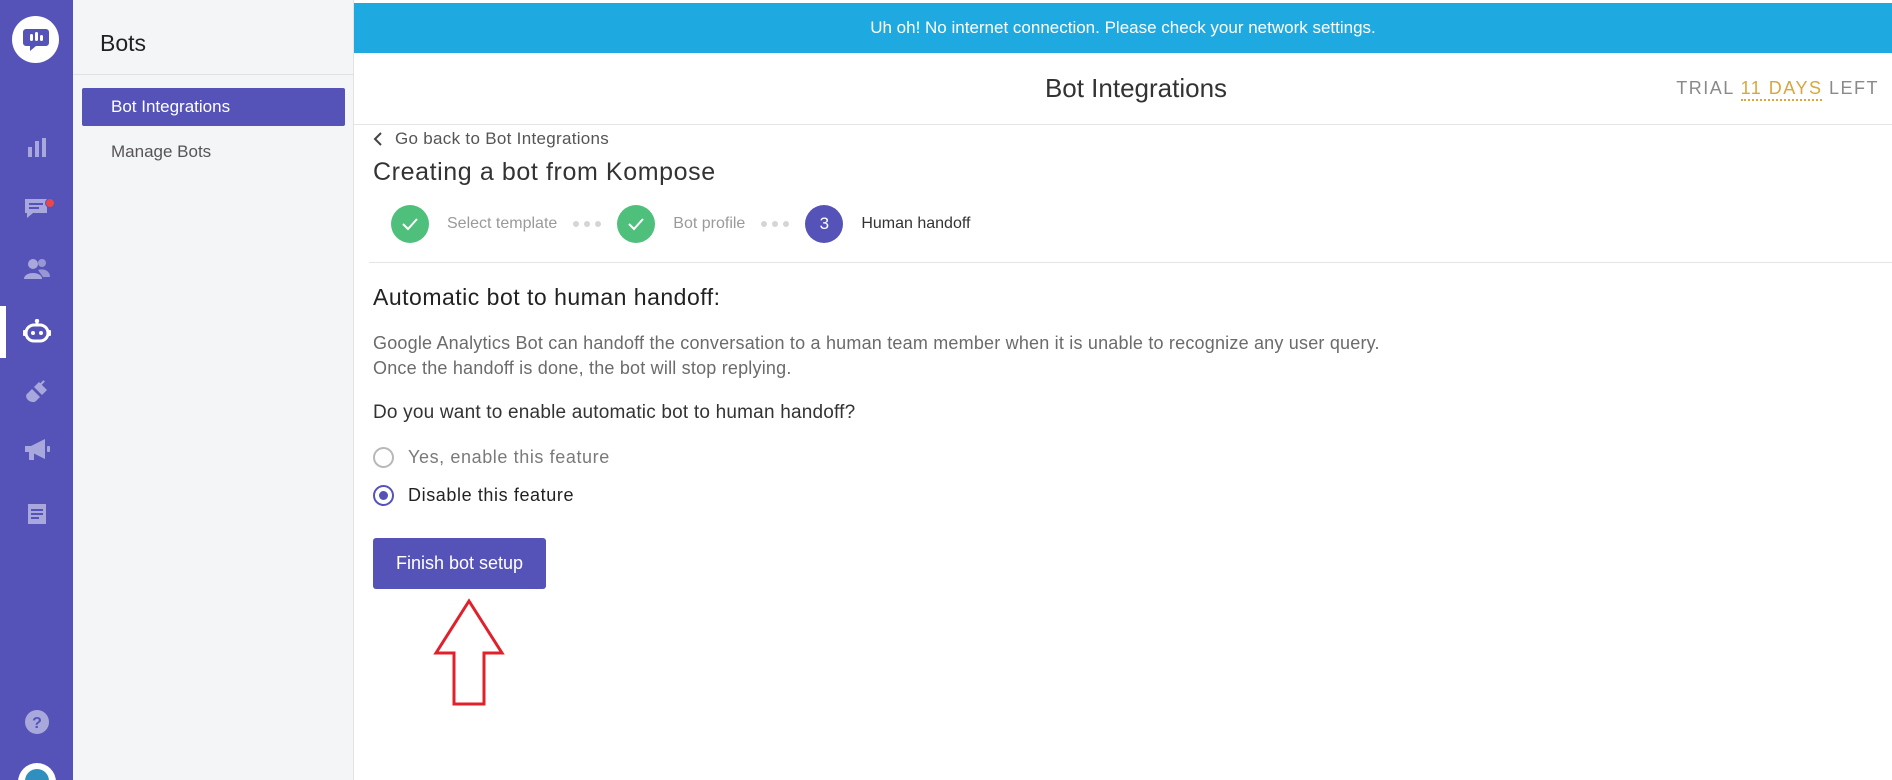 Image resolution: width=1892 pixels, height=780 pixels. Describe the element at coordinates (916, 223) in the screenshot. I see `step-3-label: Human handoff` at that location.